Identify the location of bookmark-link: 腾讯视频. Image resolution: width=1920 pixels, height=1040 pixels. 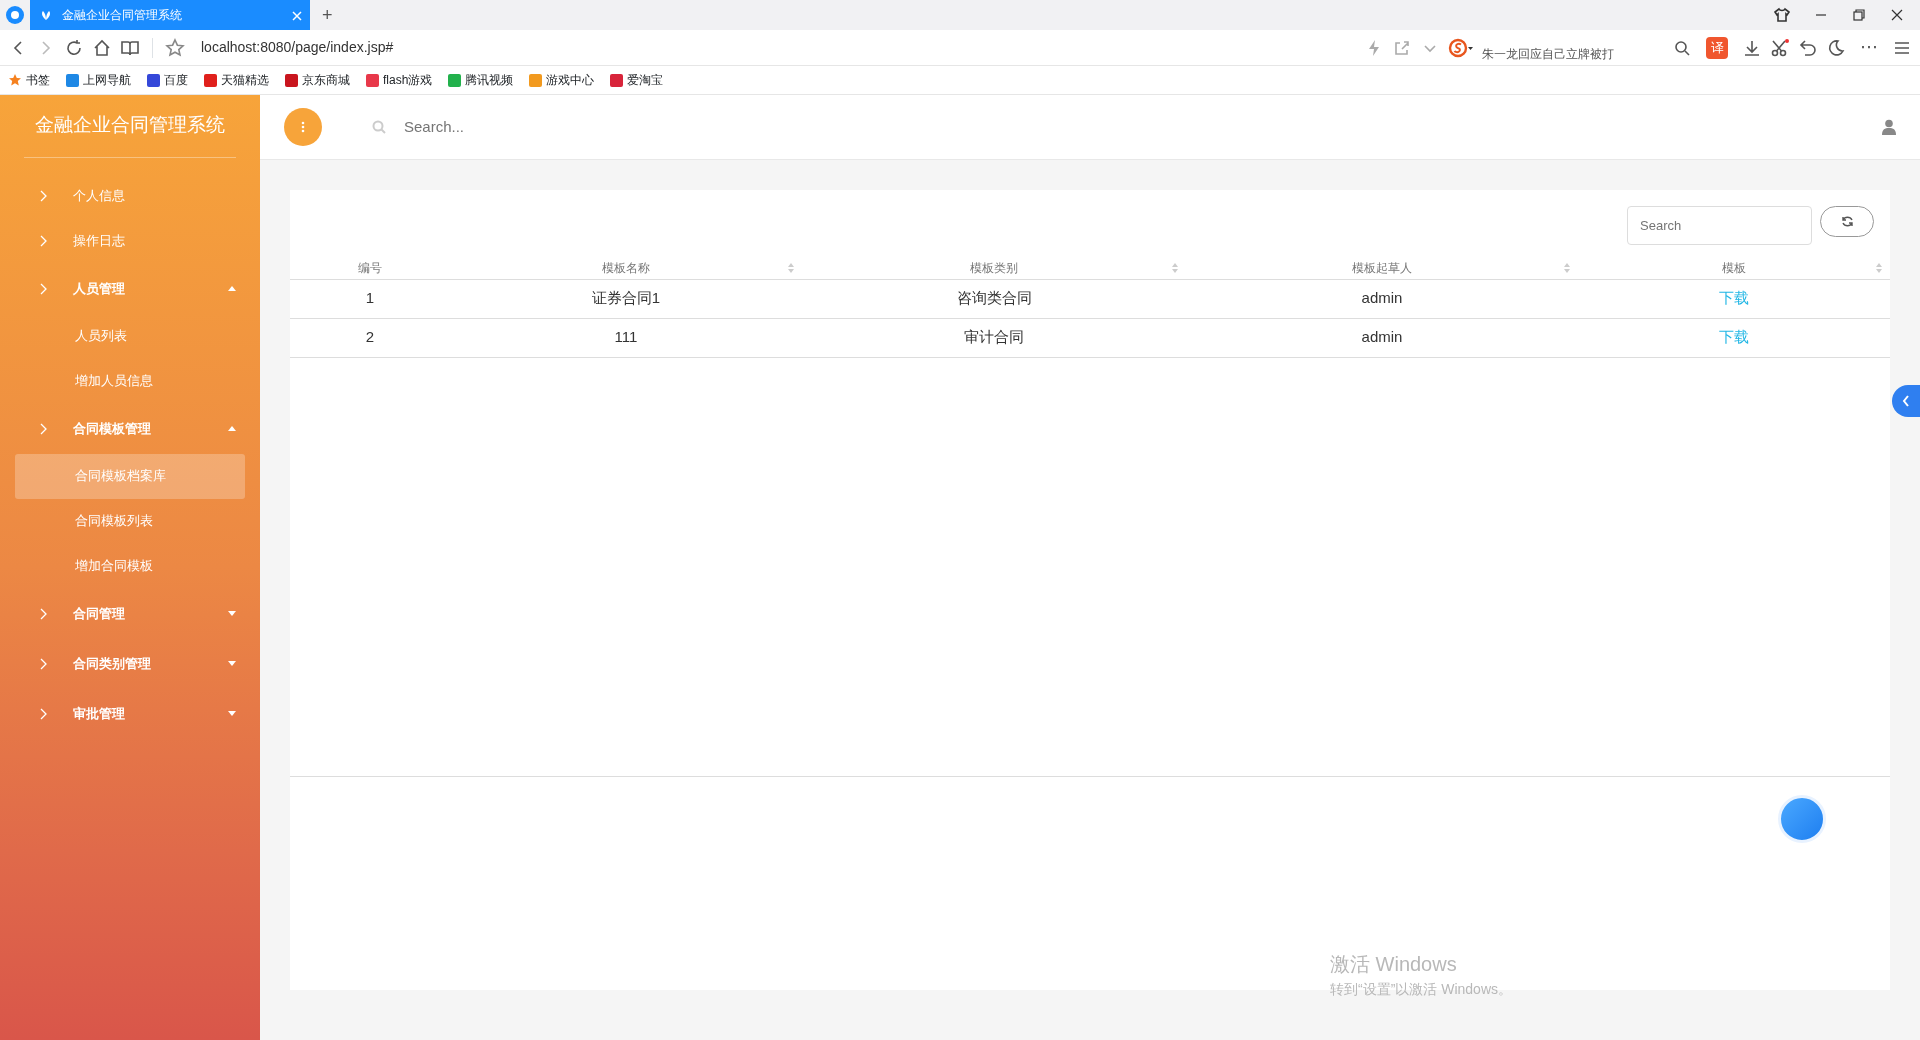
(481, 80).